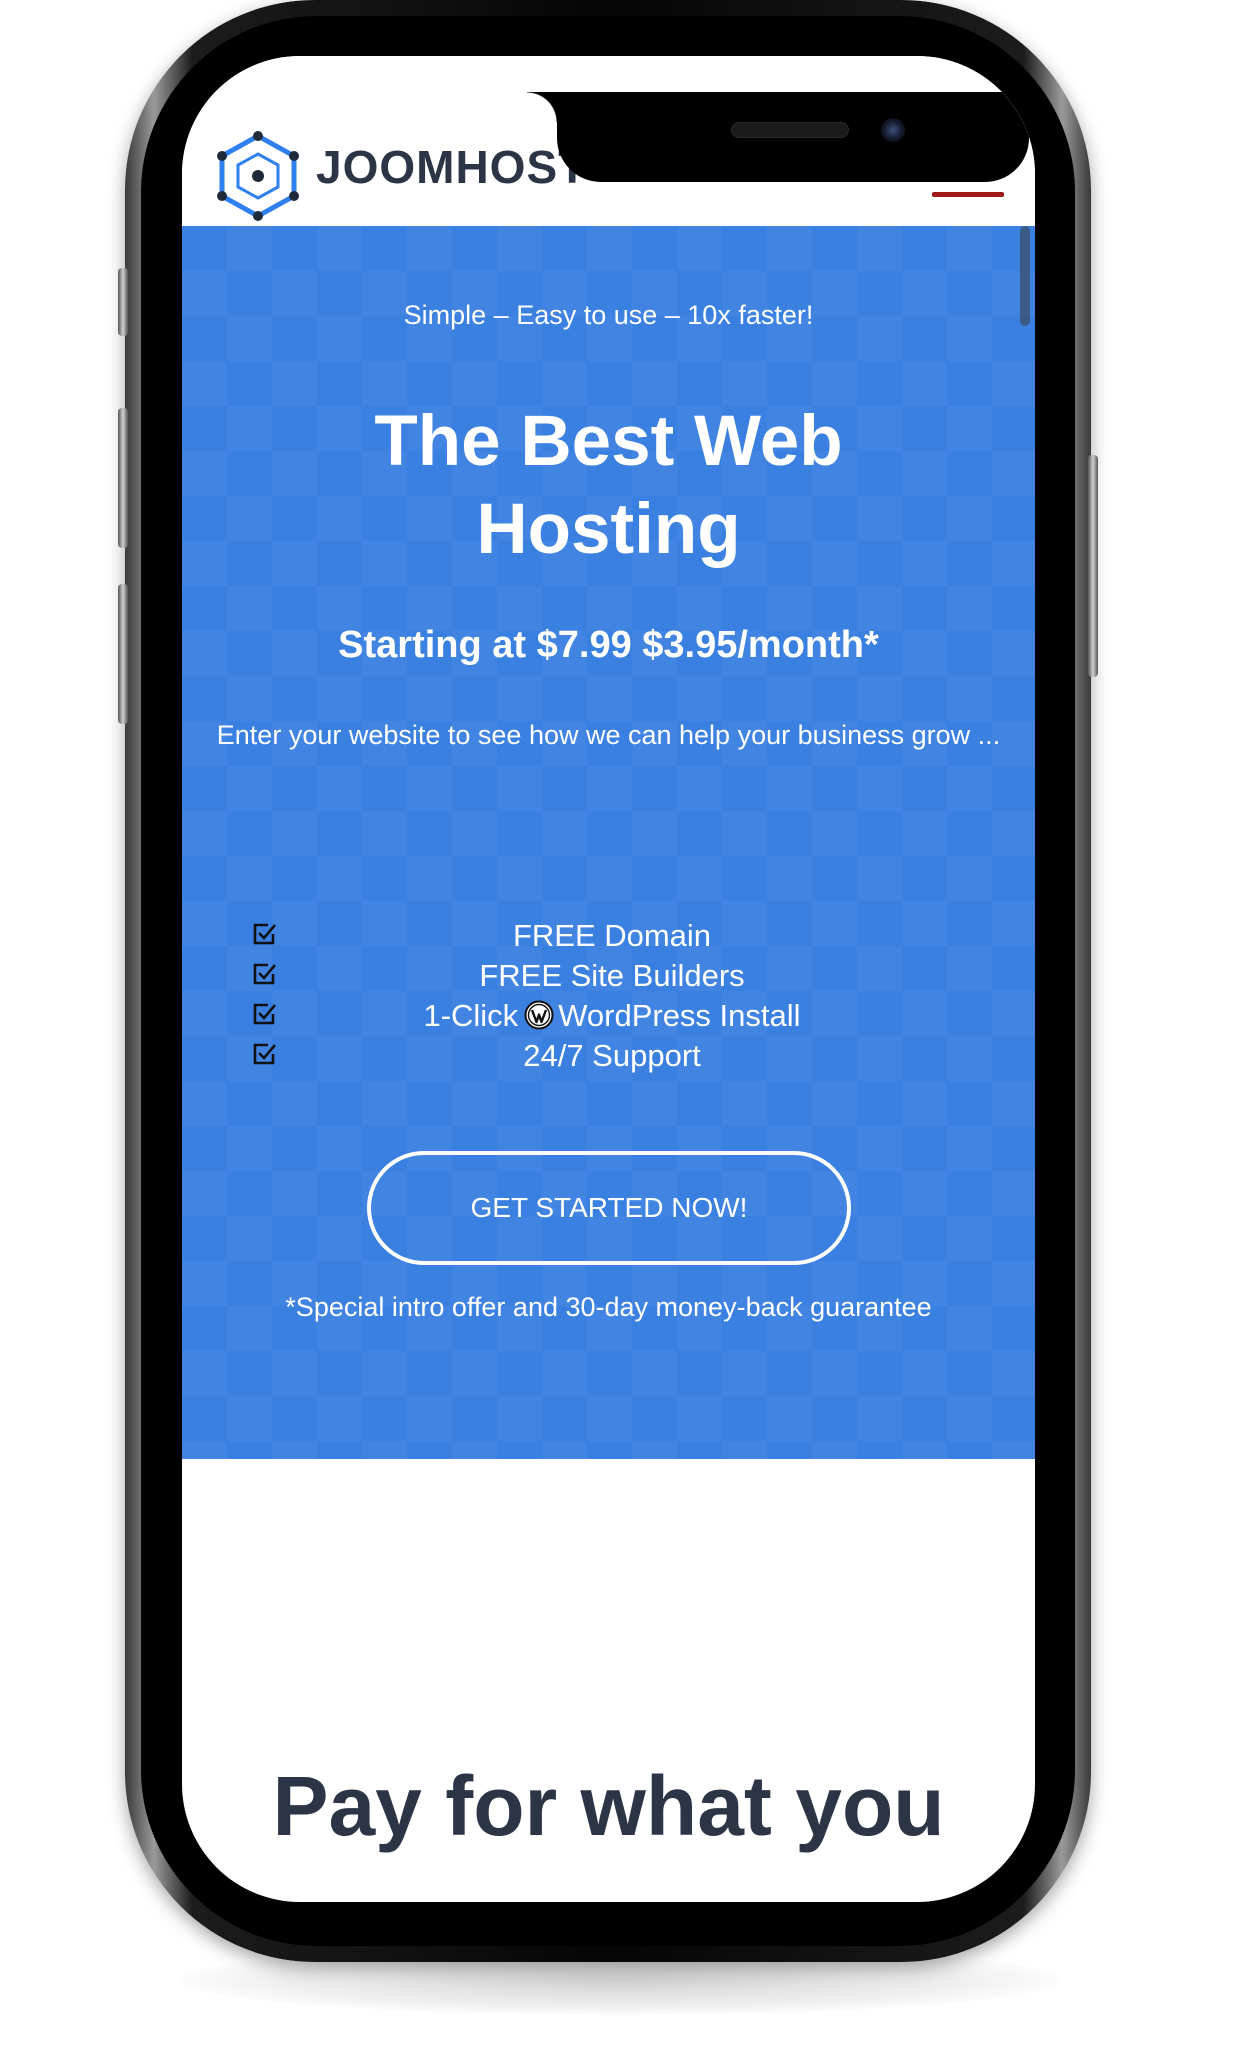 This screenshot has width=1241, height=2071. Describe the element at coordinates (612, 975) in the screenshot. I see `feature-label: FREE Site Builders` at that location.